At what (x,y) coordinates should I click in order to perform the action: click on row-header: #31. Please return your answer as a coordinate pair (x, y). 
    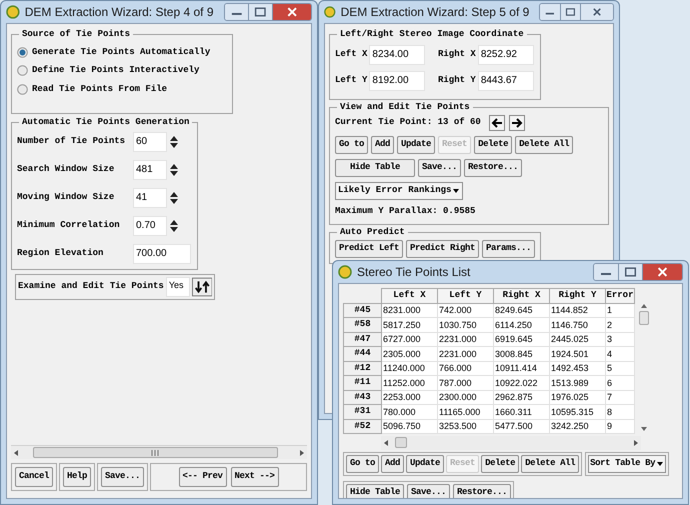
    Looking at the image, I should click on (363, 411).